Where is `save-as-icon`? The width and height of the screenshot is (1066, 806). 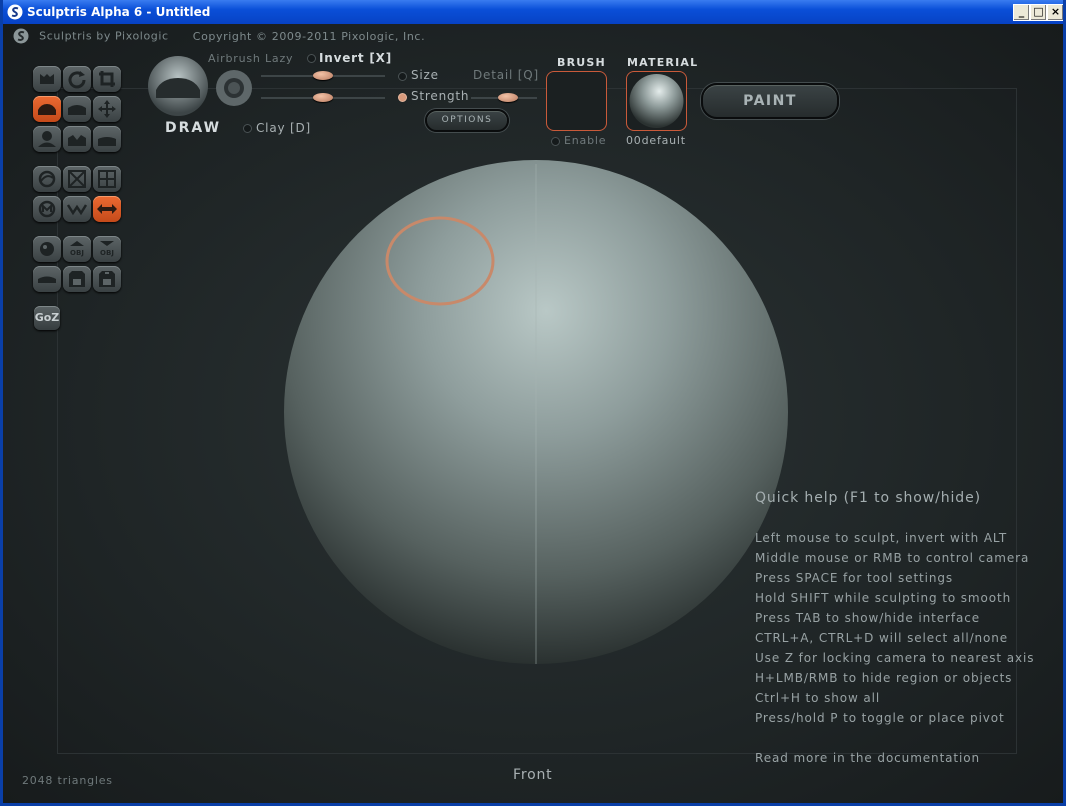
save-as-icon is located at coordinates (107, 279).